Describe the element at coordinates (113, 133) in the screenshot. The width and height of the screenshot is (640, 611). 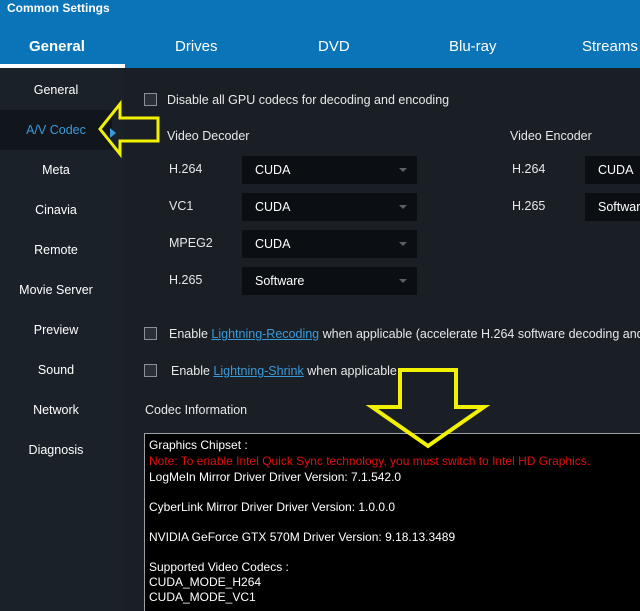
I see `selected-item-caret-icon` at that location.